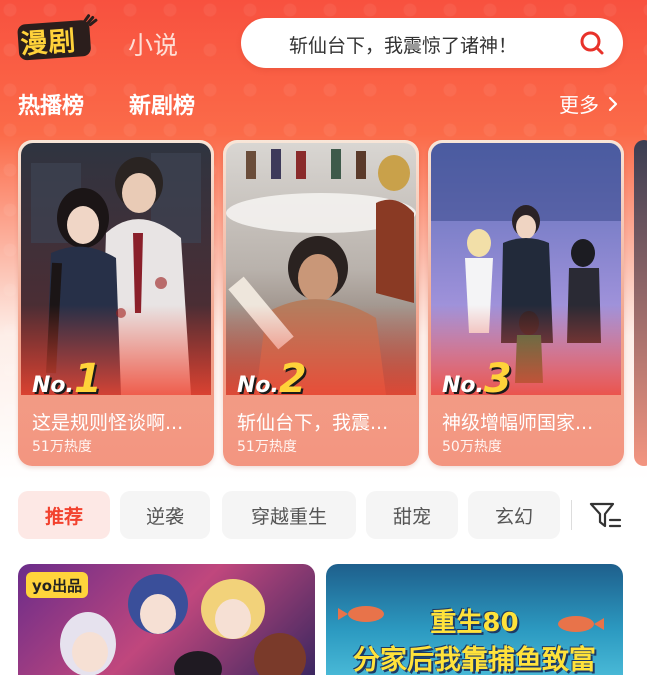 This screenshot has height=675, width=647. I want to click on tab-hot-ranking: 热播榜, so click(51, 104).